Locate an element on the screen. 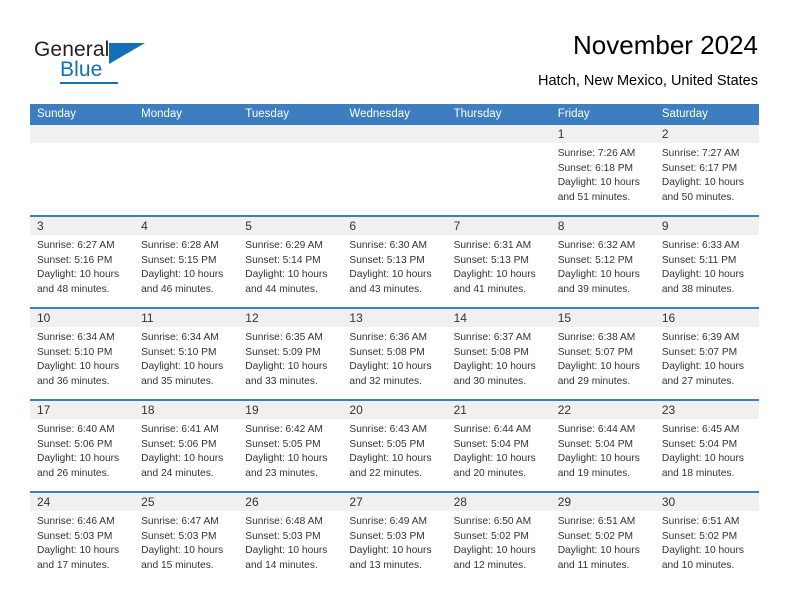 The height and width of the screenshot is (612, 792). daylight-text: Daylight: 10 hours and 46 minutes. is located at coordinates (182, 282).